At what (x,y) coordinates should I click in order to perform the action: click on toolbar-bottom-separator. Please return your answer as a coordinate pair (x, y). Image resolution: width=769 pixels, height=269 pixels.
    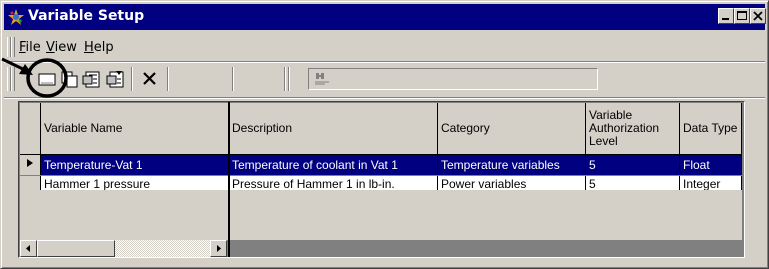
    Looking at the image, I should click on (384, 98).